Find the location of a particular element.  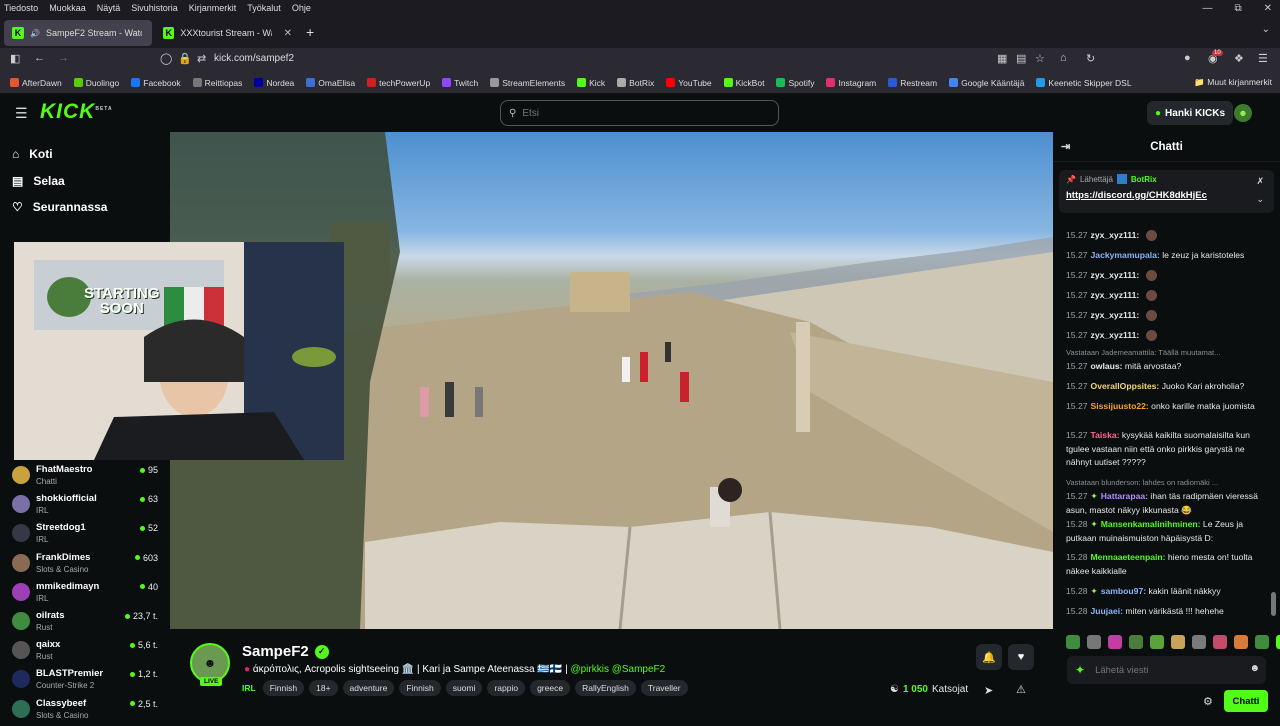

bookmark-item: Restream is located at coordinates (912, 83).